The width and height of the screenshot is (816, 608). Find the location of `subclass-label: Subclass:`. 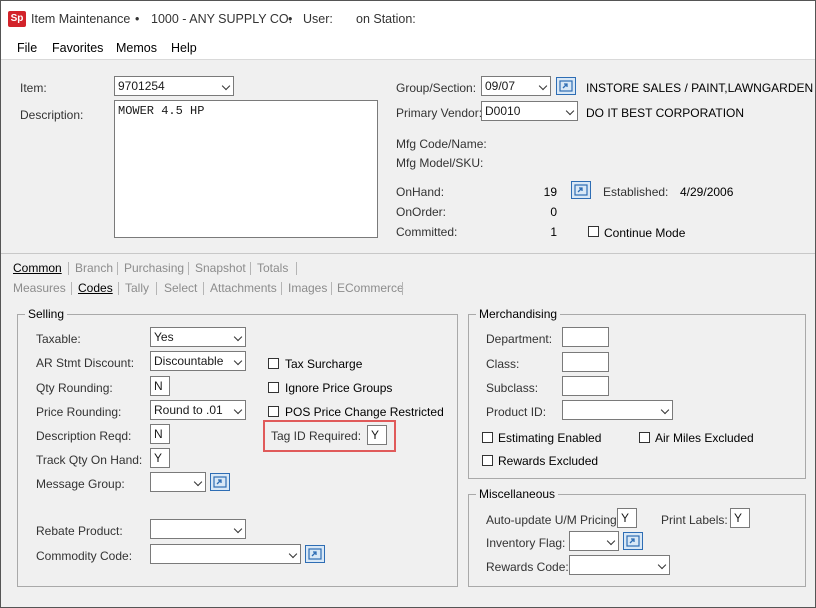

subclass-label: Subclass: is located at coordinates (512, 388).